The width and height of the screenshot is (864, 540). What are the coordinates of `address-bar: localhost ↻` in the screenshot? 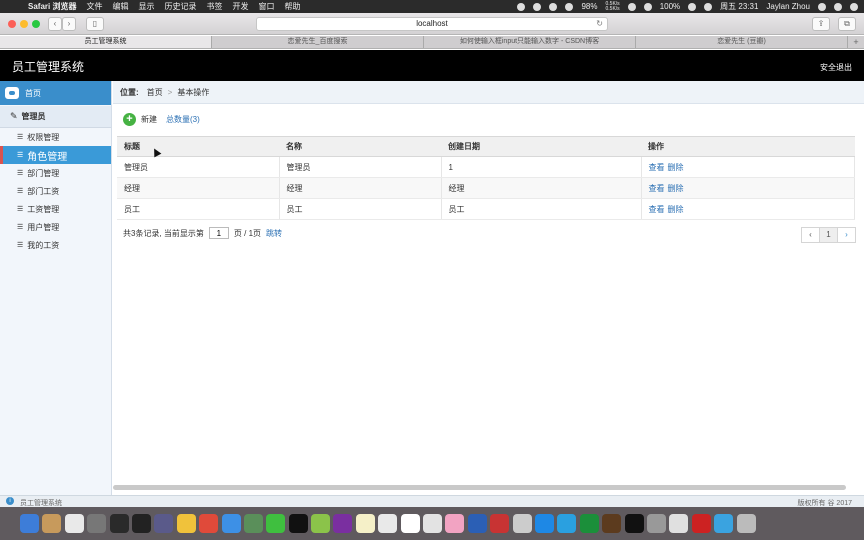 It's located at (432, 24).